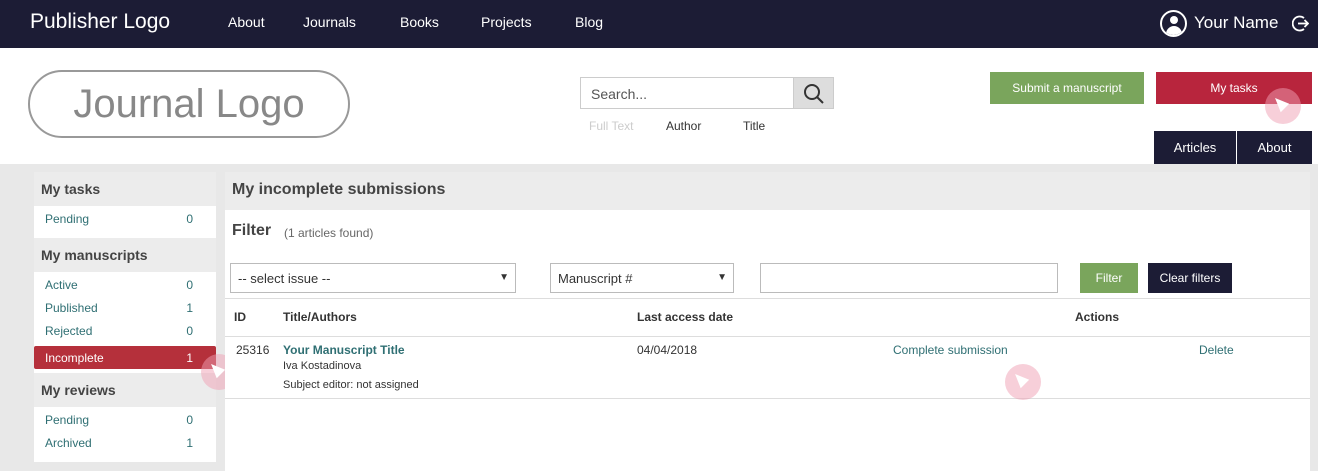 This screenshot has width=1318, height=471. Describe the element at coordinates (100, 22) in the screenshot. I see `publisher-logo: Publisher Logo` at that location.